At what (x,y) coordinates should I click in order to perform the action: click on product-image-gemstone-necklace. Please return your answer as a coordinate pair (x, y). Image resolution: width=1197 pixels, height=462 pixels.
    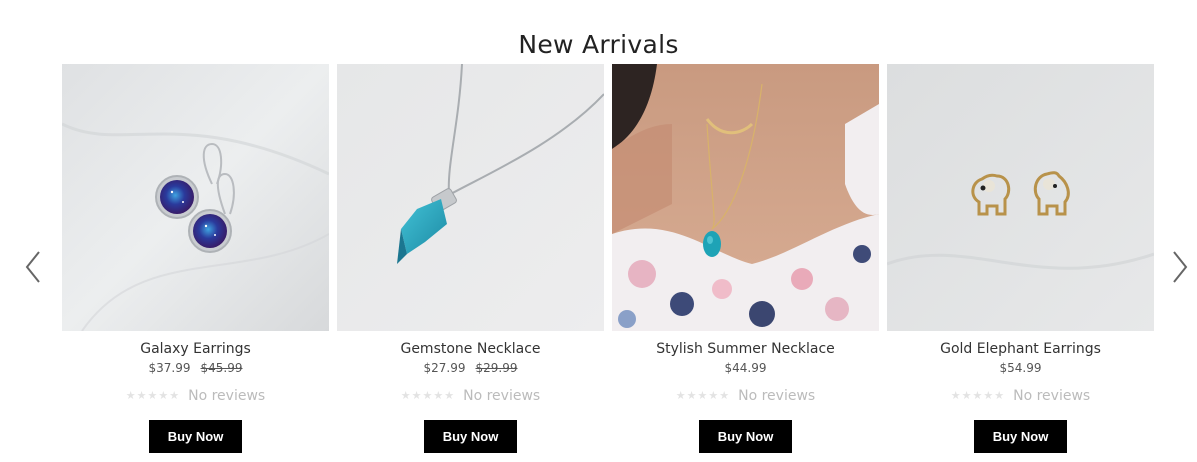
    Looking at the image, I should click on (470, 197).